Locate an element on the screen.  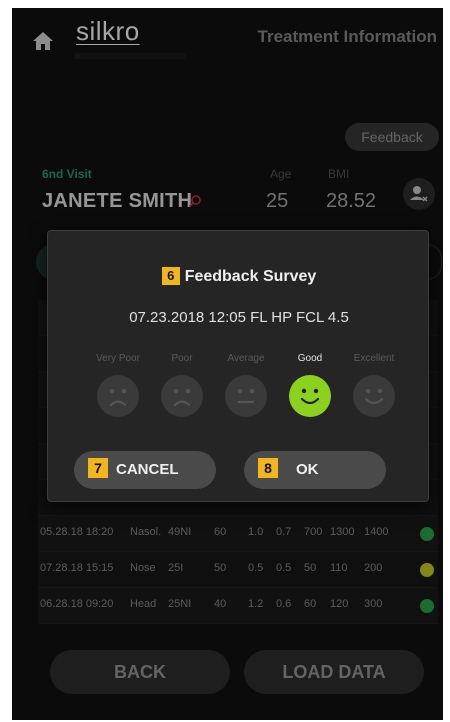
rating-label: Good is located at coordinates (310, 358).